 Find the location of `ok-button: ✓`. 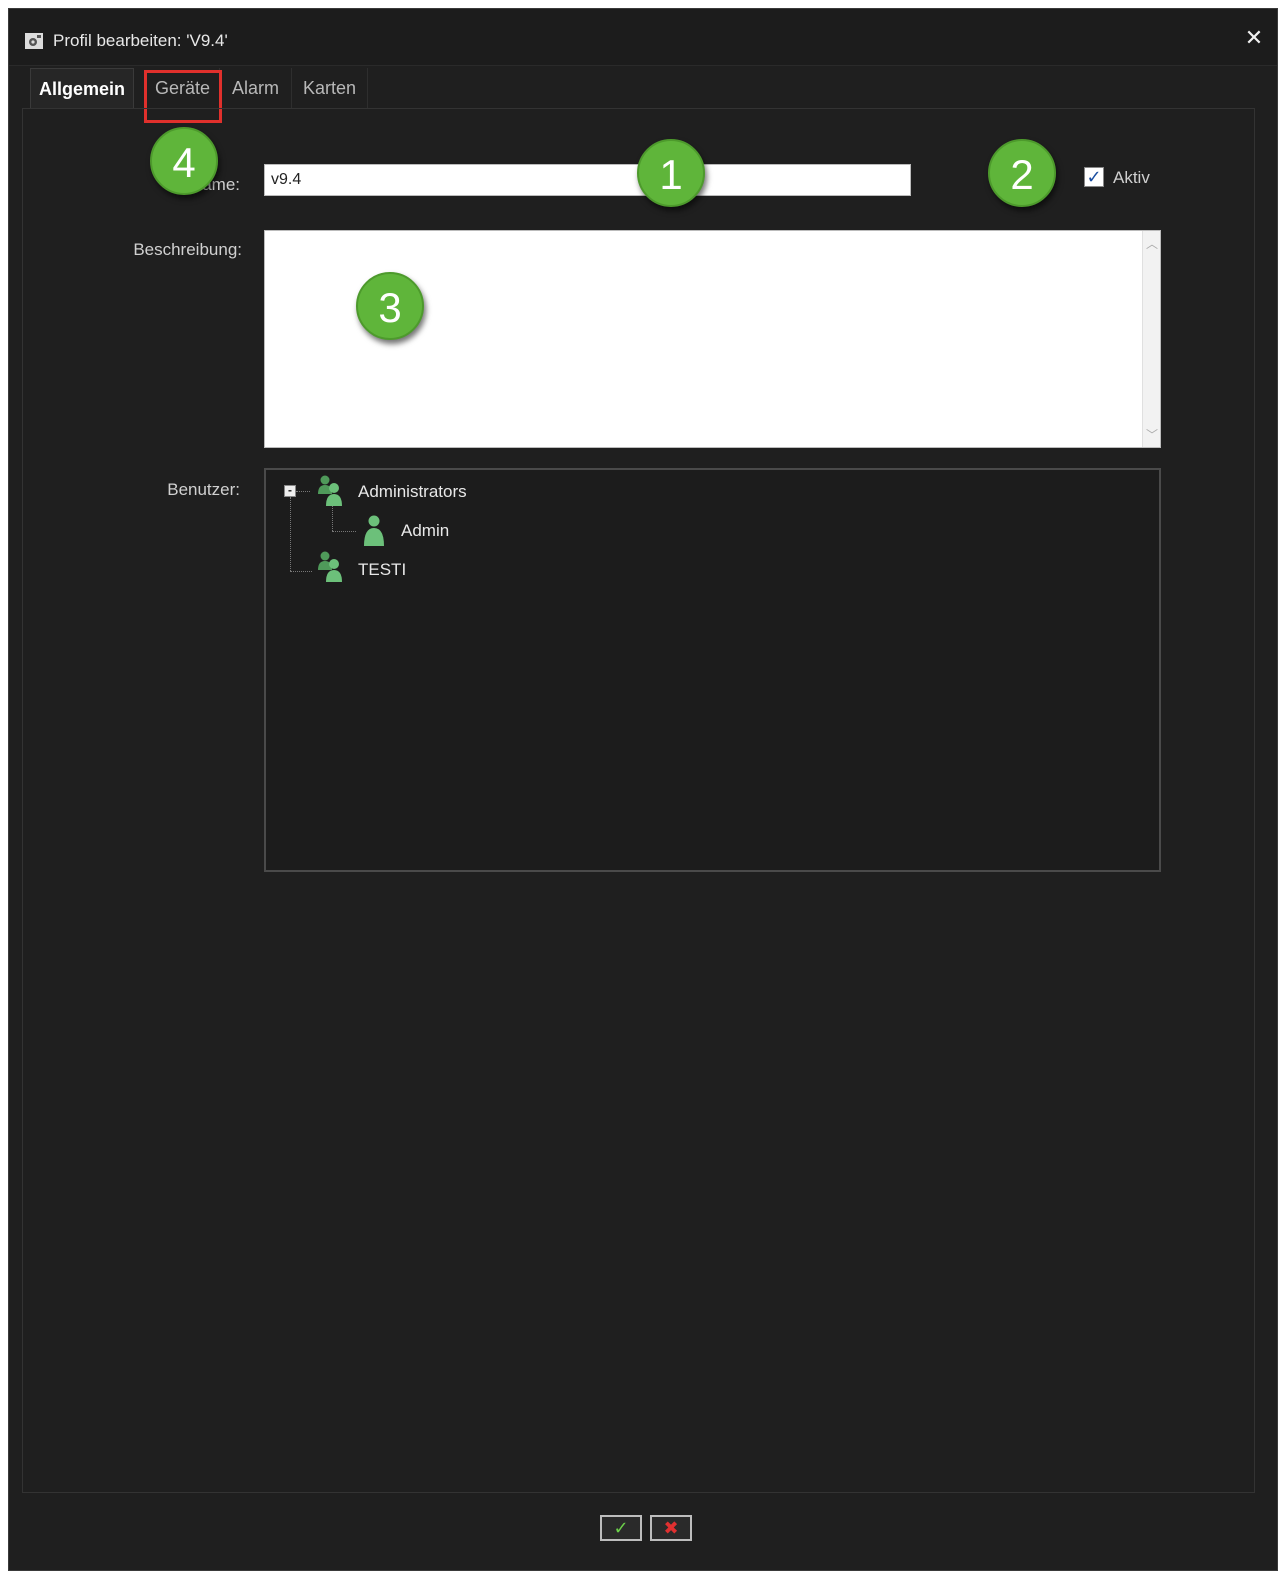

ok-button: ✓ is located at coordinates (621, 1528).